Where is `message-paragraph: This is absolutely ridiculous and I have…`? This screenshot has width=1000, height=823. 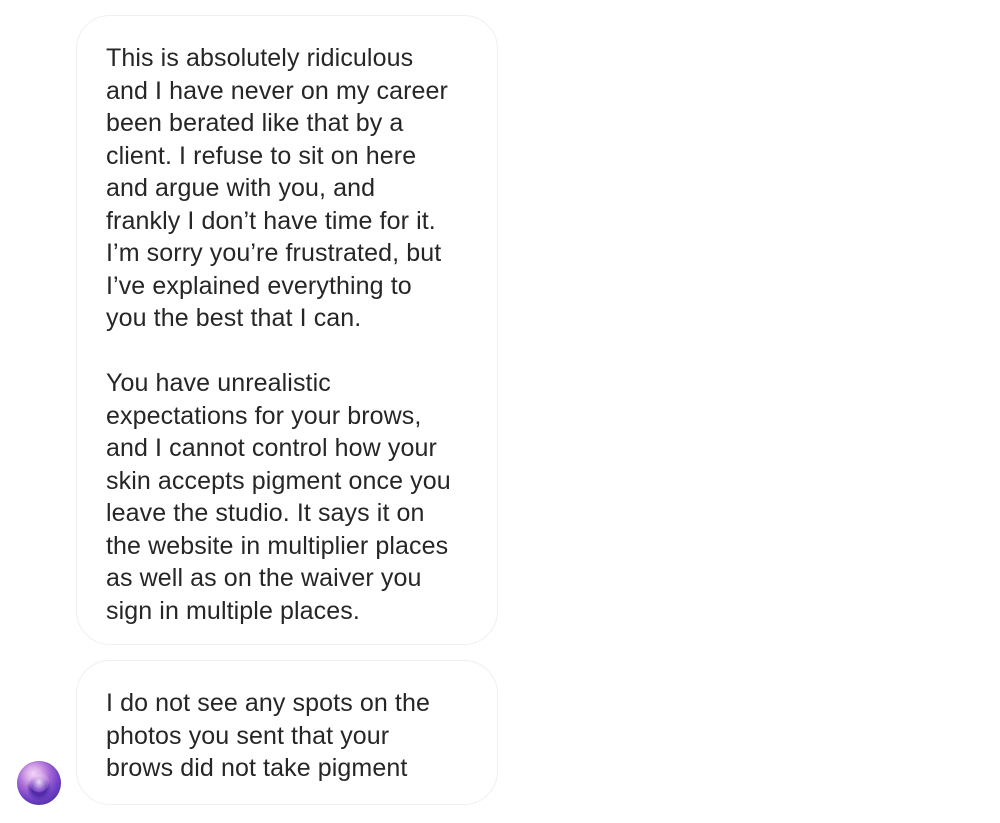
message-paragraph: This is absolutely ridiculous and I have… is located at coordinates (277, 188).